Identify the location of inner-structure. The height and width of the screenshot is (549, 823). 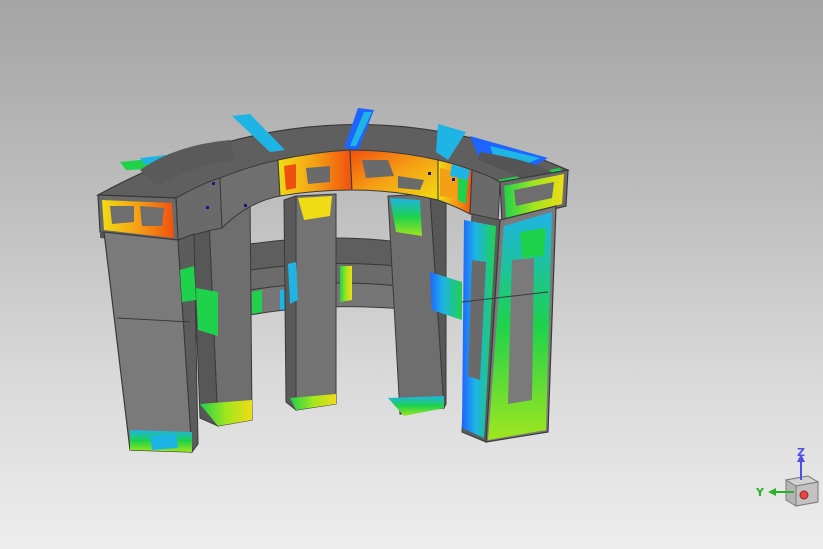
(326, 310).